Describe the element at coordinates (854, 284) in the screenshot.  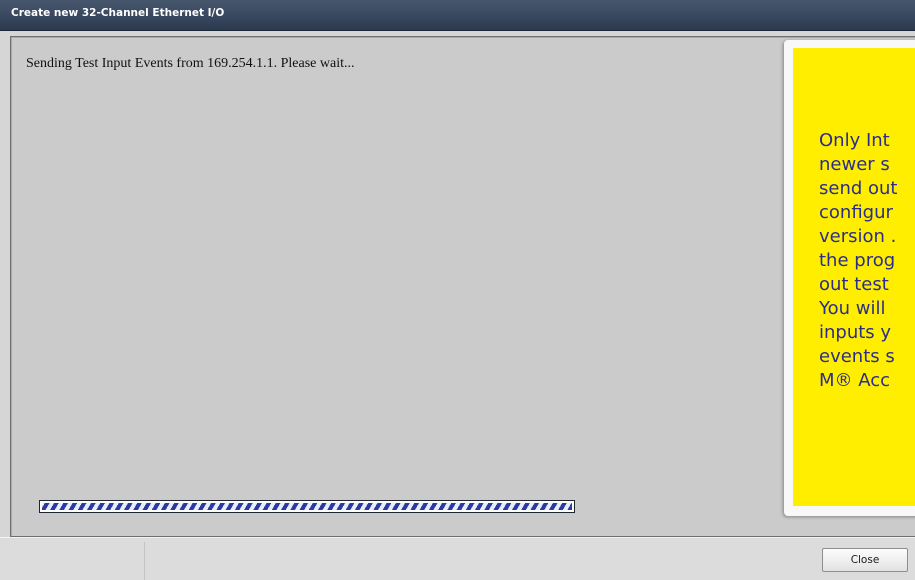
I see `note-line: out test` at that location.